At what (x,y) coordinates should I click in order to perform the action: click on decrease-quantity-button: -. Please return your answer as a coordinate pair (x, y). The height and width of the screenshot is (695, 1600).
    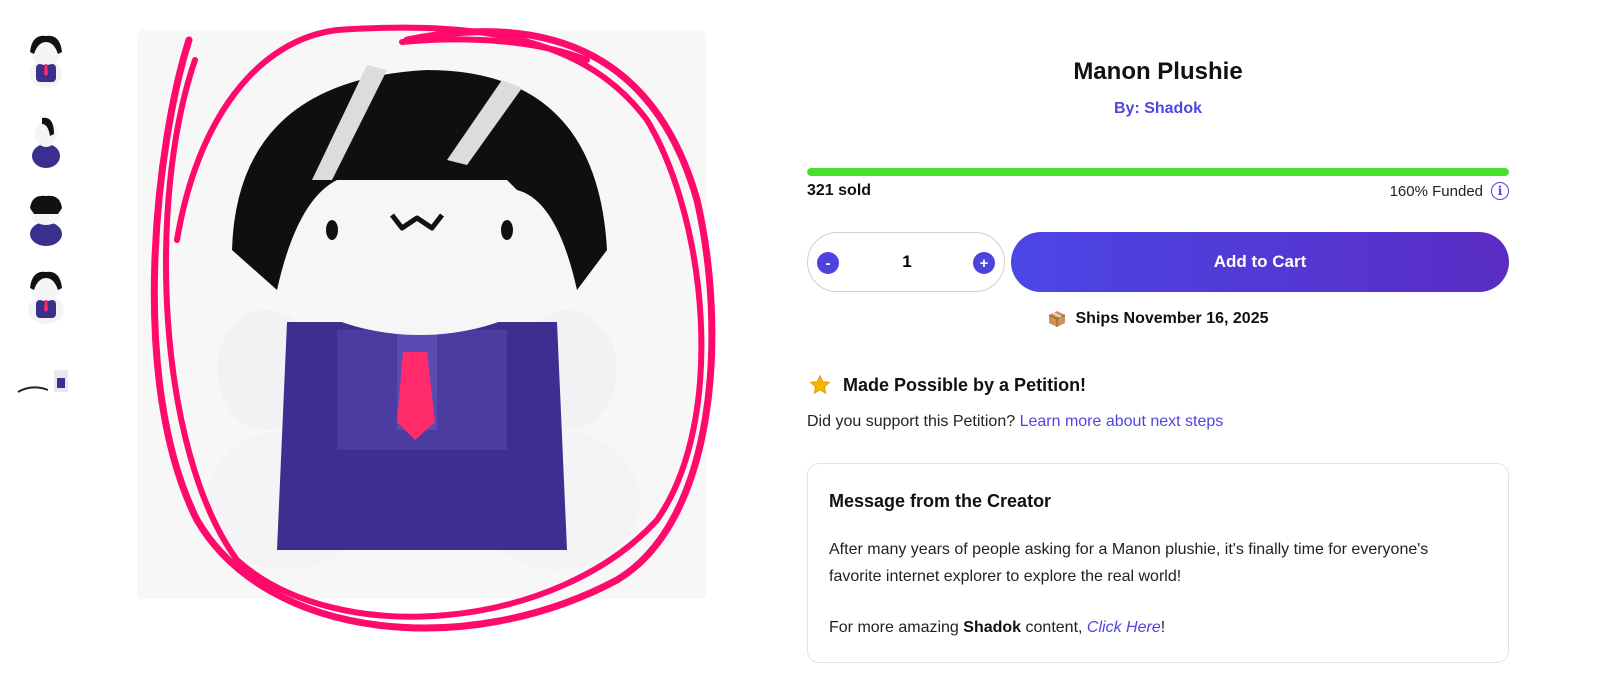
    Looking at the image, I should click on (828, 263).